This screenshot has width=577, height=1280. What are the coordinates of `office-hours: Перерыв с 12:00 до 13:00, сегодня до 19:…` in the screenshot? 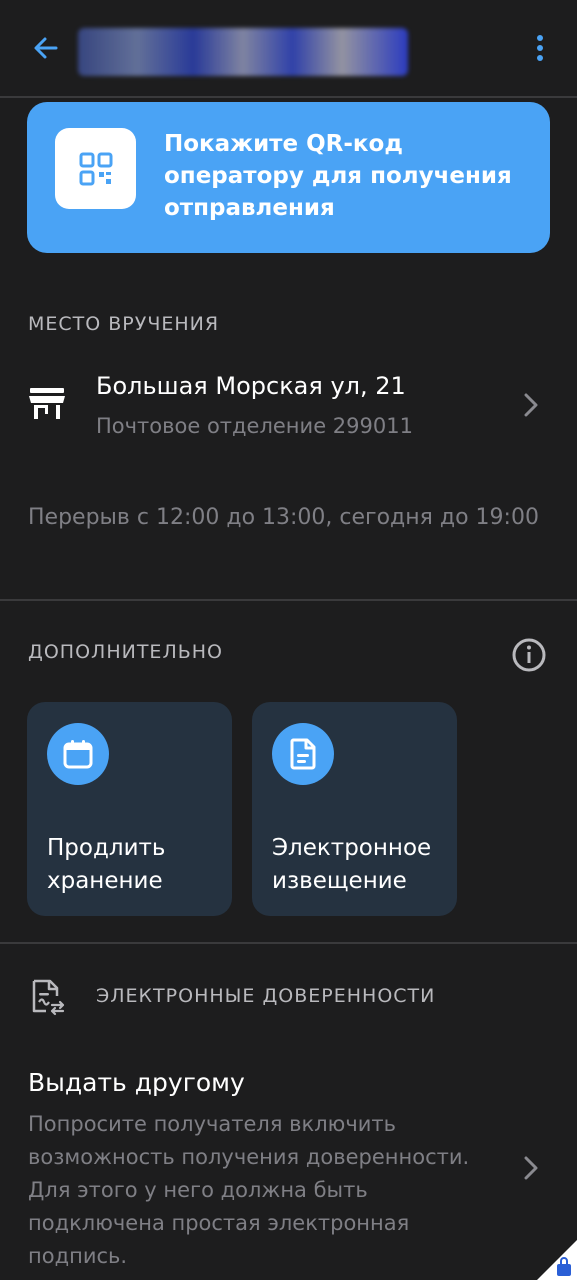 It's located at (283, 517).